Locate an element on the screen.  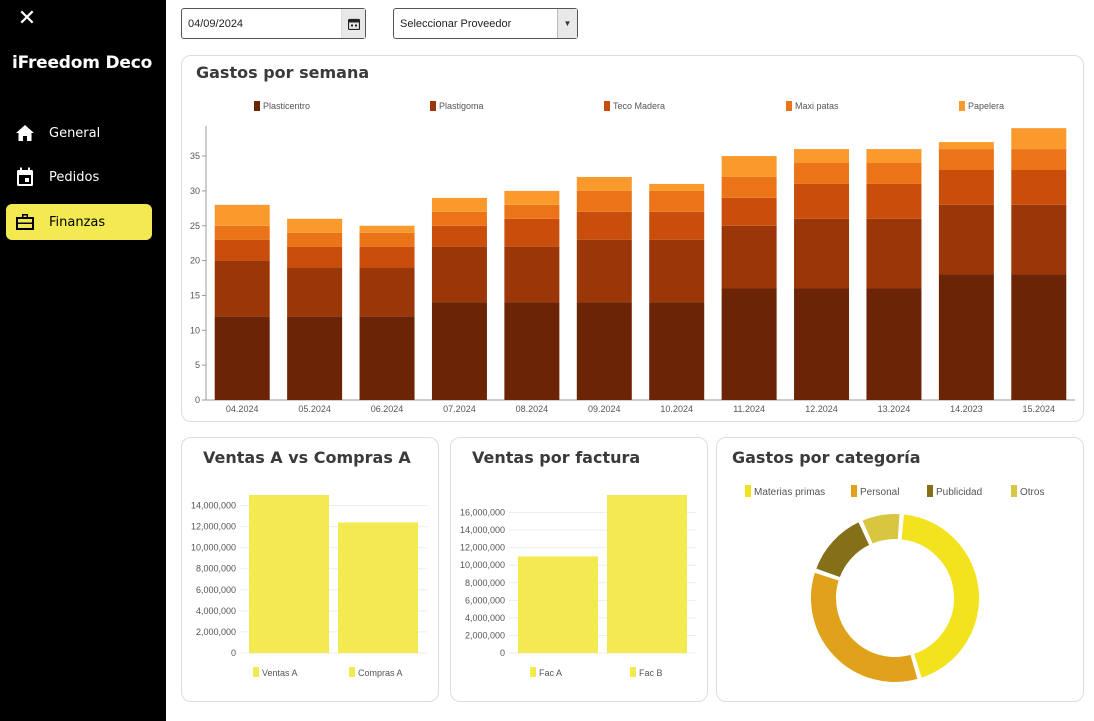
legend-label: Otros is located at coordinates (1032, 492).